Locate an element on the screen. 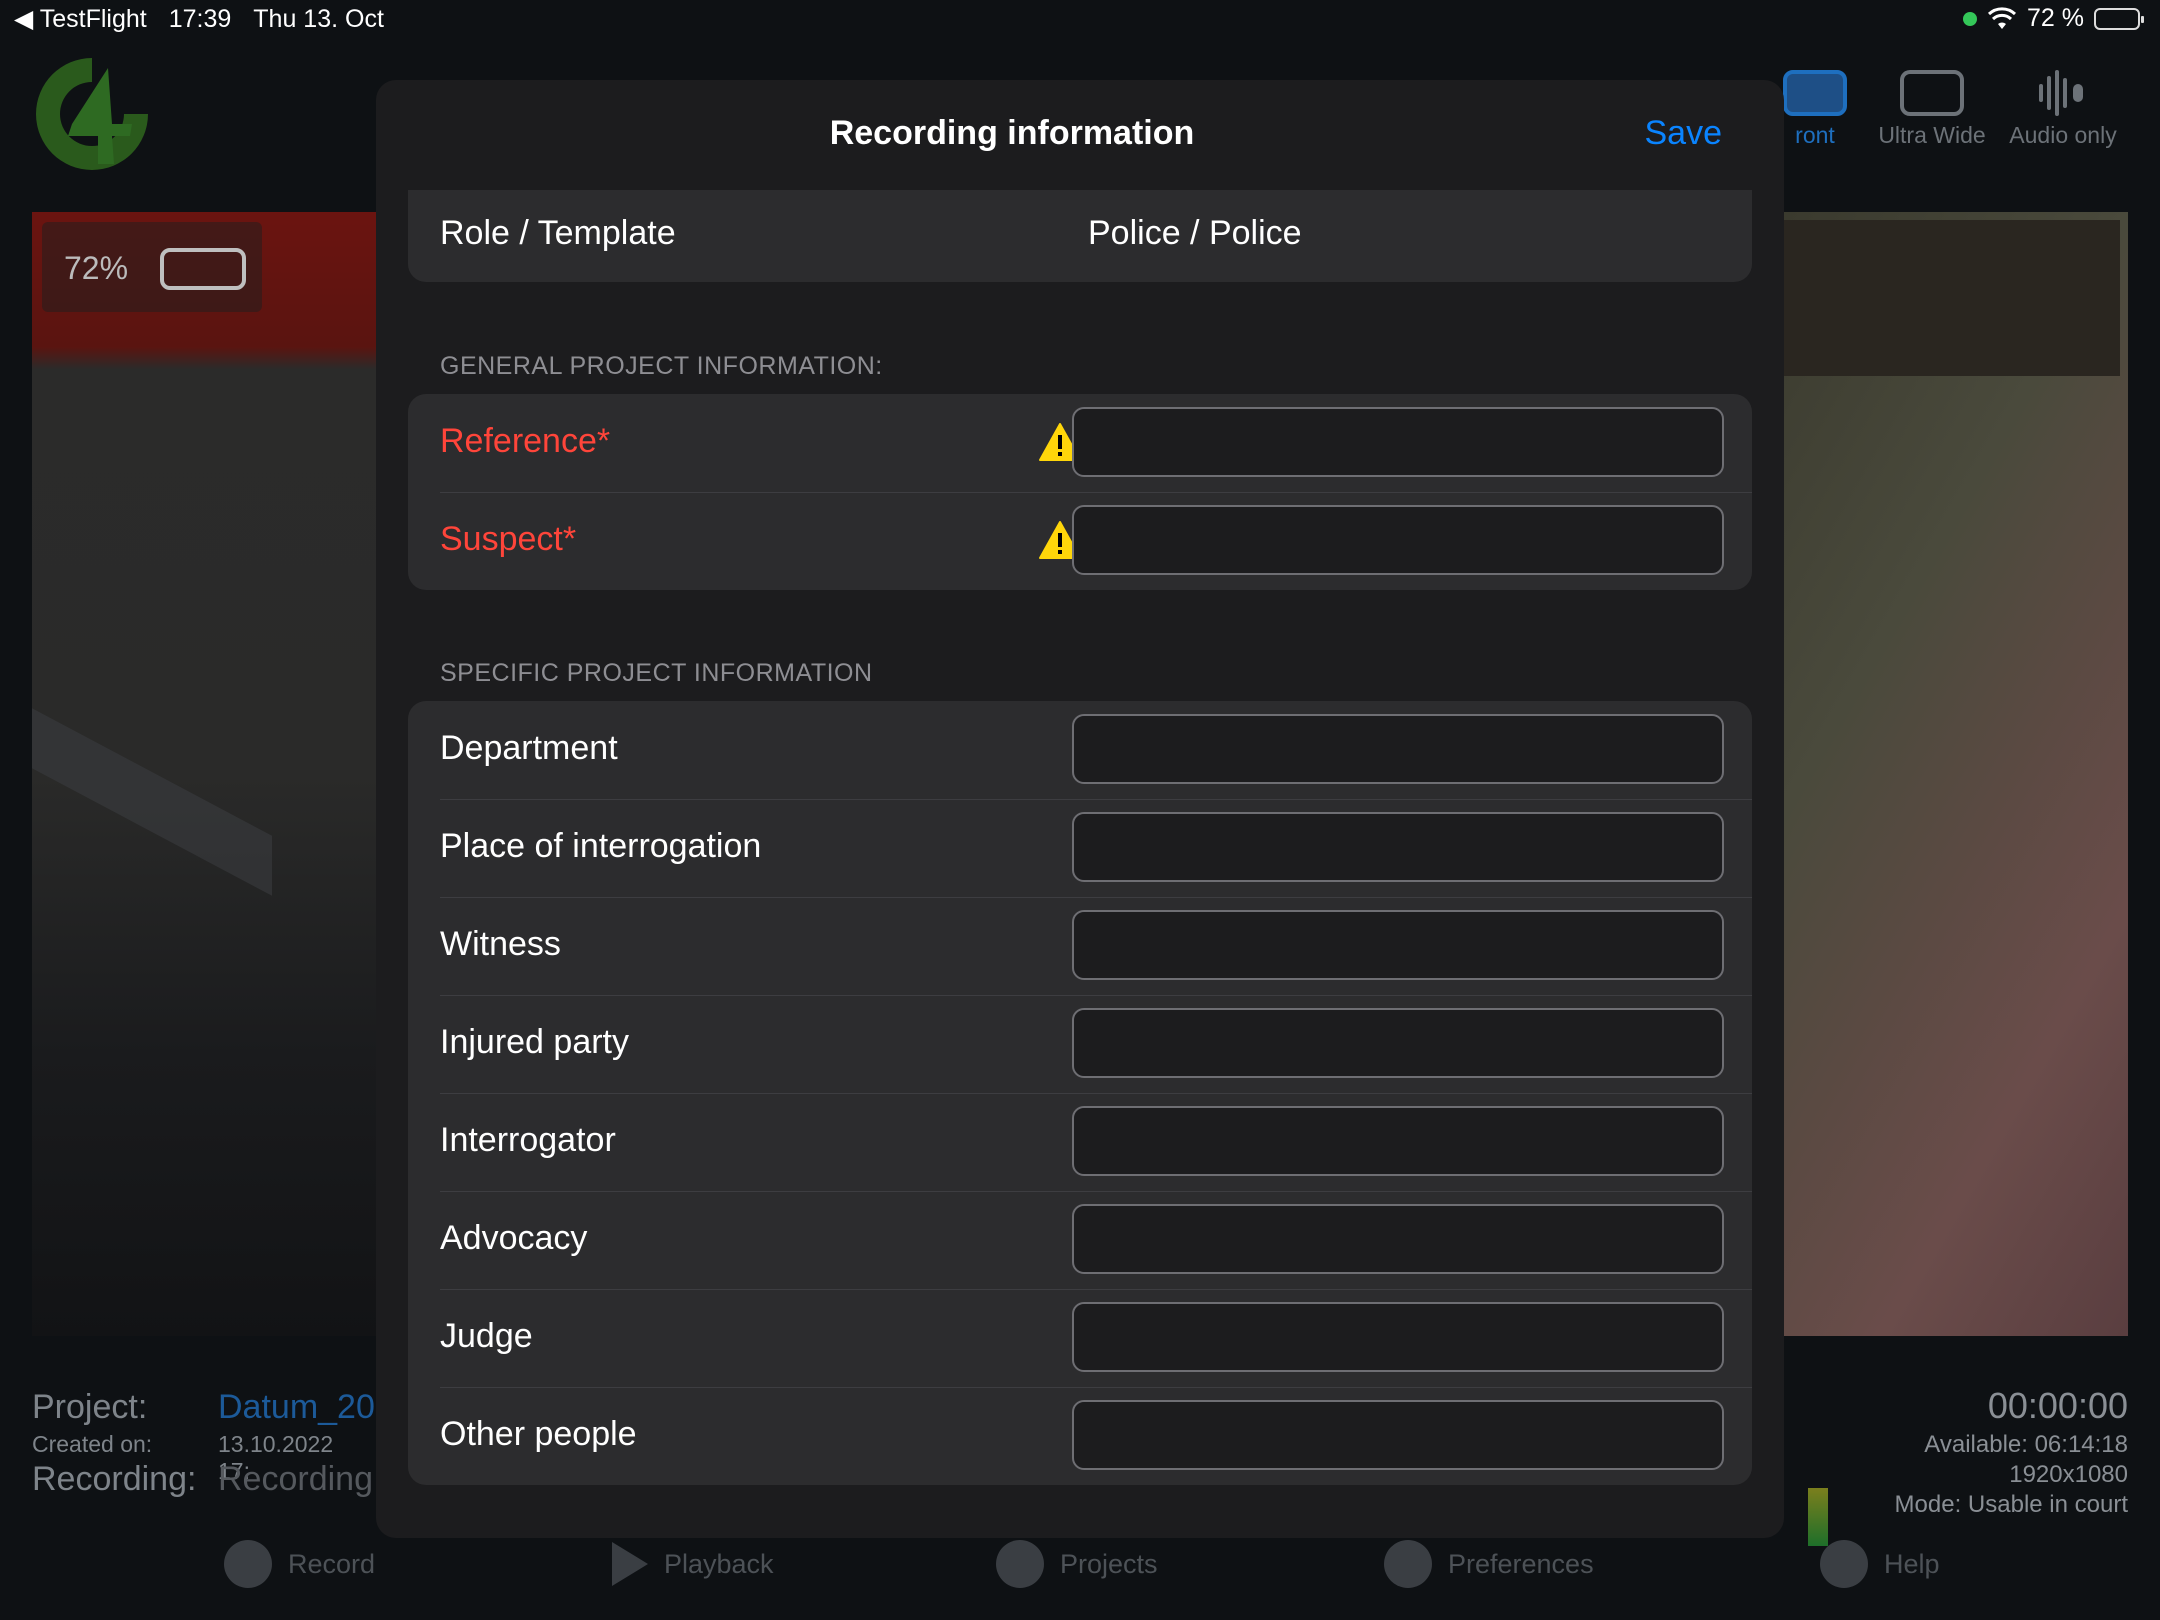 This screenshot has height=1620, width=2160. witness-input is located at coordinates (1398, 945).